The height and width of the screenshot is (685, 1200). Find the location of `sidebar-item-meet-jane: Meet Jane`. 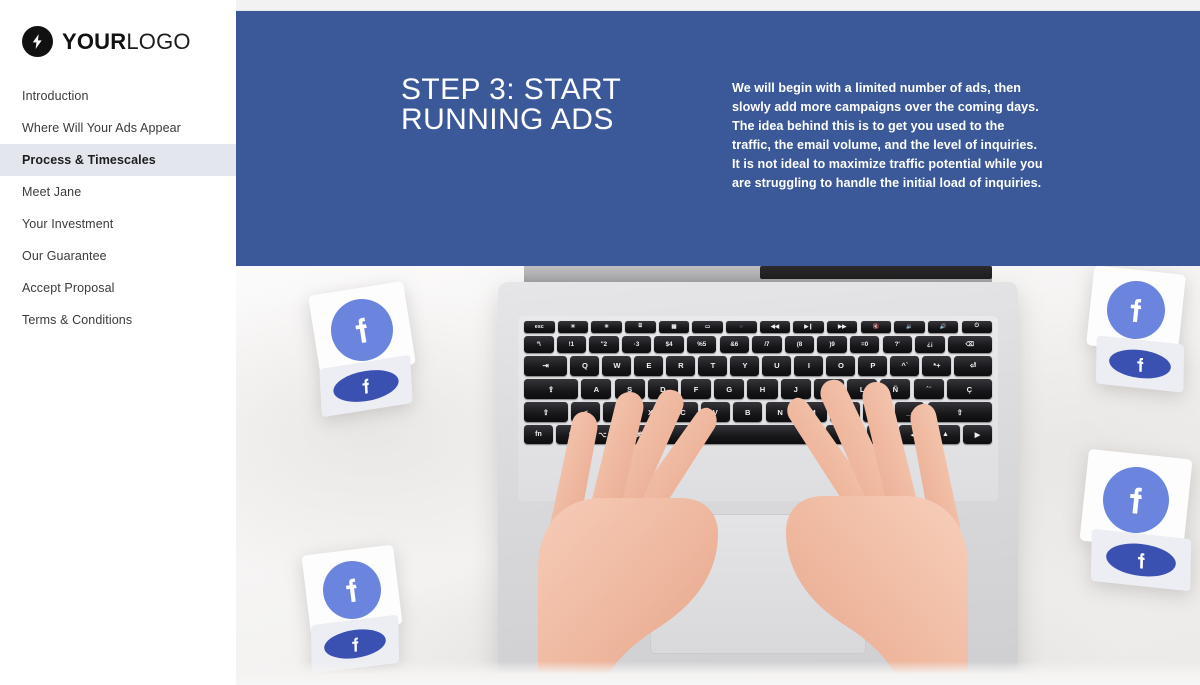

sidebar-item-meet-jane: Meet Jane is located at coordinates (118, 192).